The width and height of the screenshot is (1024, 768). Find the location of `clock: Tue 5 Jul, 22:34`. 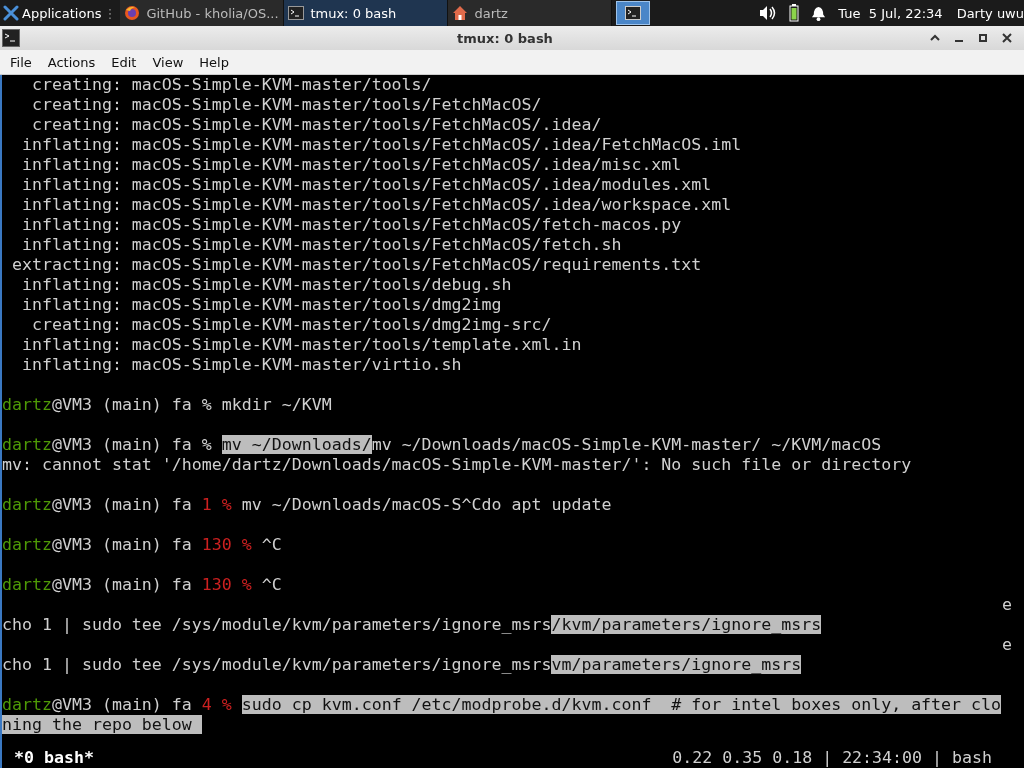

clock: Tue 5 Jul, 22:34 is located at coordinates (890, 13).